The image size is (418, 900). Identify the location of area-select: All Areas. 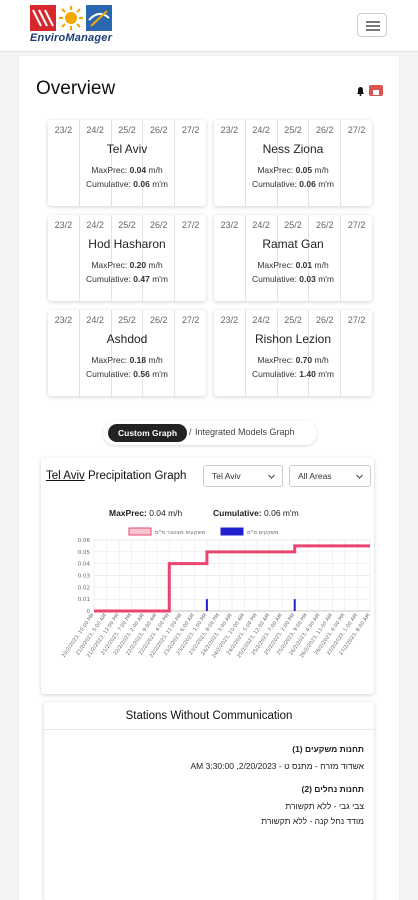
(330, 476).